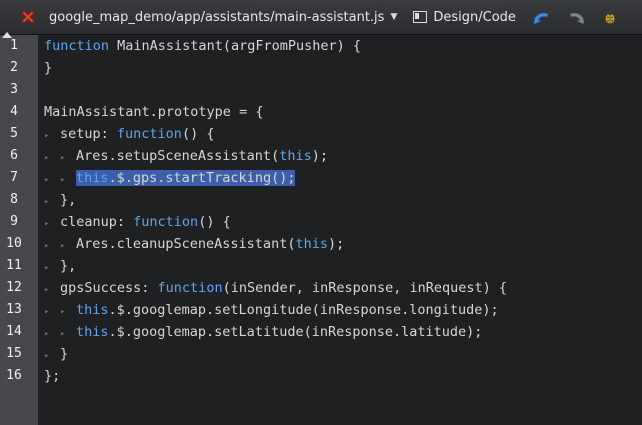 This screenshot has width=642, height=425. I want to click on line-number: 13, so click(14, 309).